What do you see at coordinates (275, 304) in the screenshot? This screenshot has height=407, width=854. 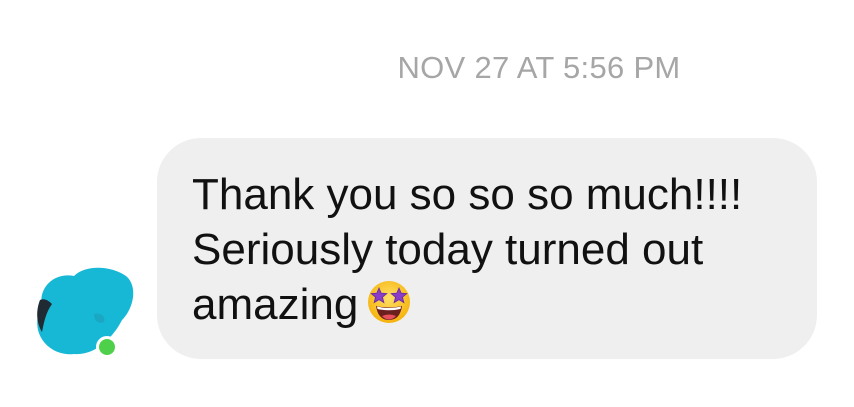 I see `message-line-text: amazing` at bounding box center [275, 304].